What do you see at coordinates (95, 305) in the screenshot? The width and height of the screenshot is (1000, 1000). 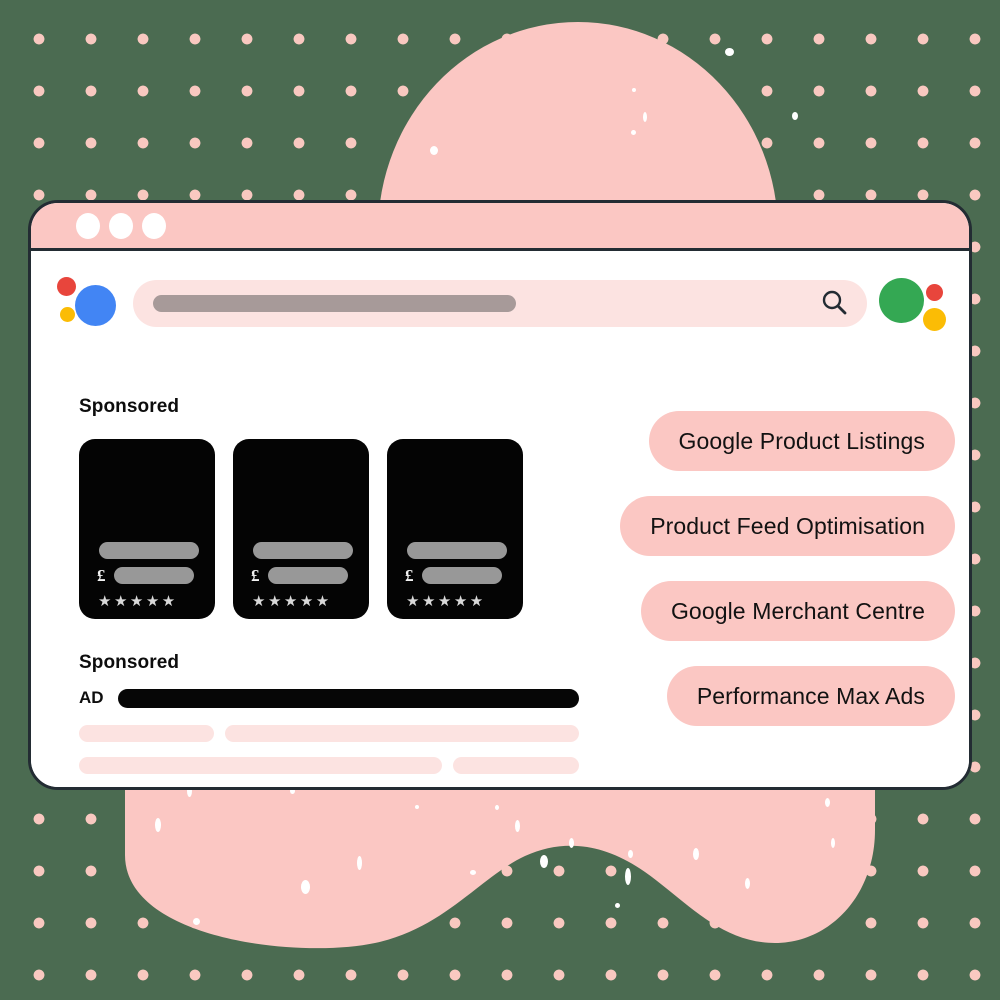 I see `blue-dot-icon` at bounding box center [95, 305].